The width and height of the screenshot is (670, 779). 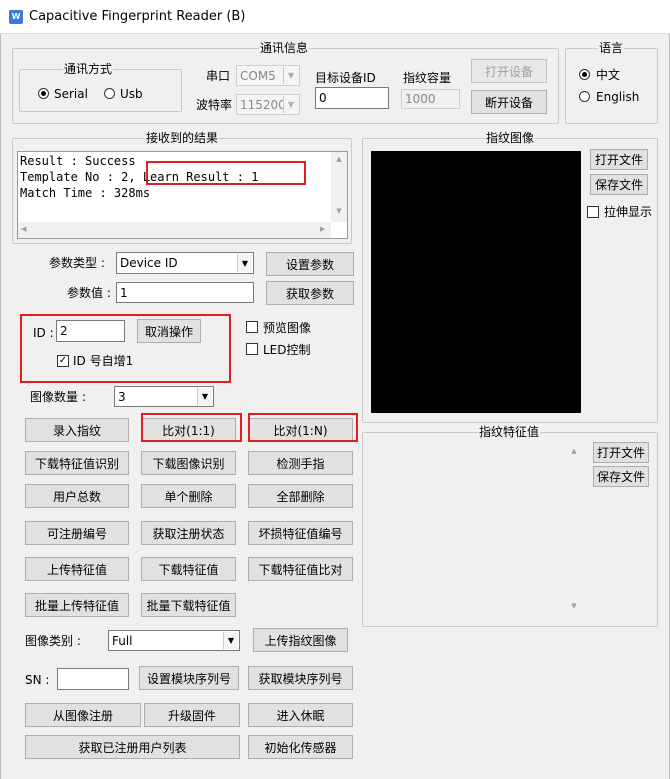 What do you see at coordinates (263, 104) in the screenshot?
I see `baud-value: 115200` at bounding box center [263, 104].